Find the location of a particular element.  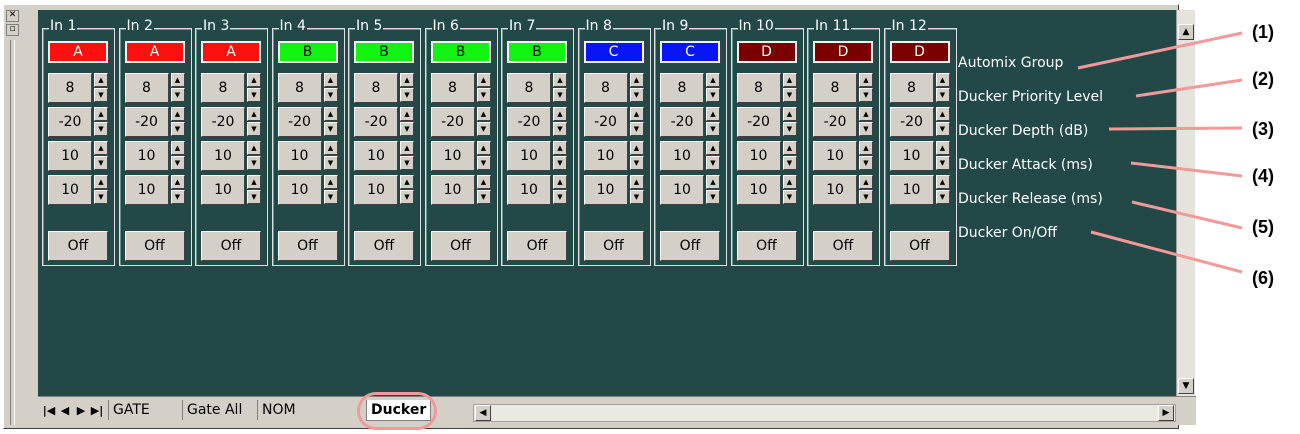

horizontal-scrollbar: ◀ ▶ is located at coordinates (824, 413).